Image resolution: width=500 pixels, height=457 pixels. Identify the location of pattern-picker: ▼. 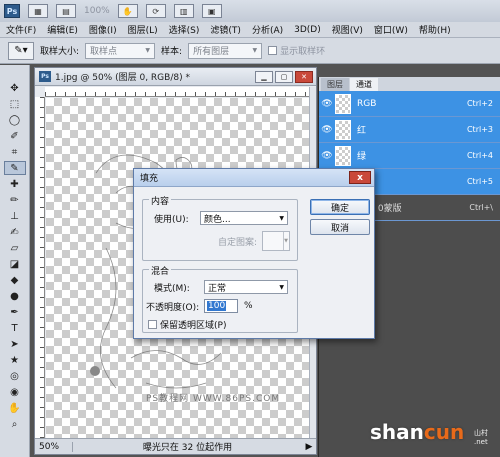
(276, 241).